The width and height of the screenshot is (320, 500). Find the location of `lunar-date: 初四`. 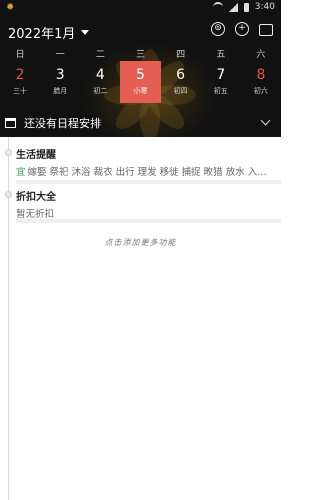

lunar-date: 初四 is located at coordinates (180, 91).